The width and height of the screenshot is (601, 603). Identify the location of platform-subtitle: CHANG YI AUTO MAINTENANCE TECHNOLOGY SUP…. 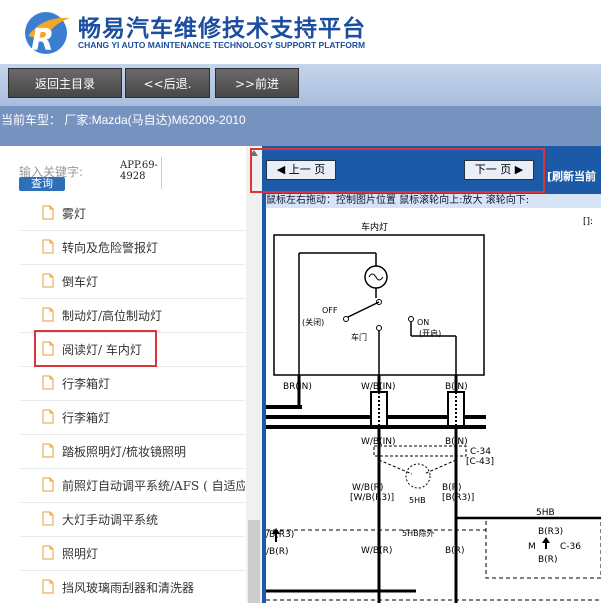
(222, 45).